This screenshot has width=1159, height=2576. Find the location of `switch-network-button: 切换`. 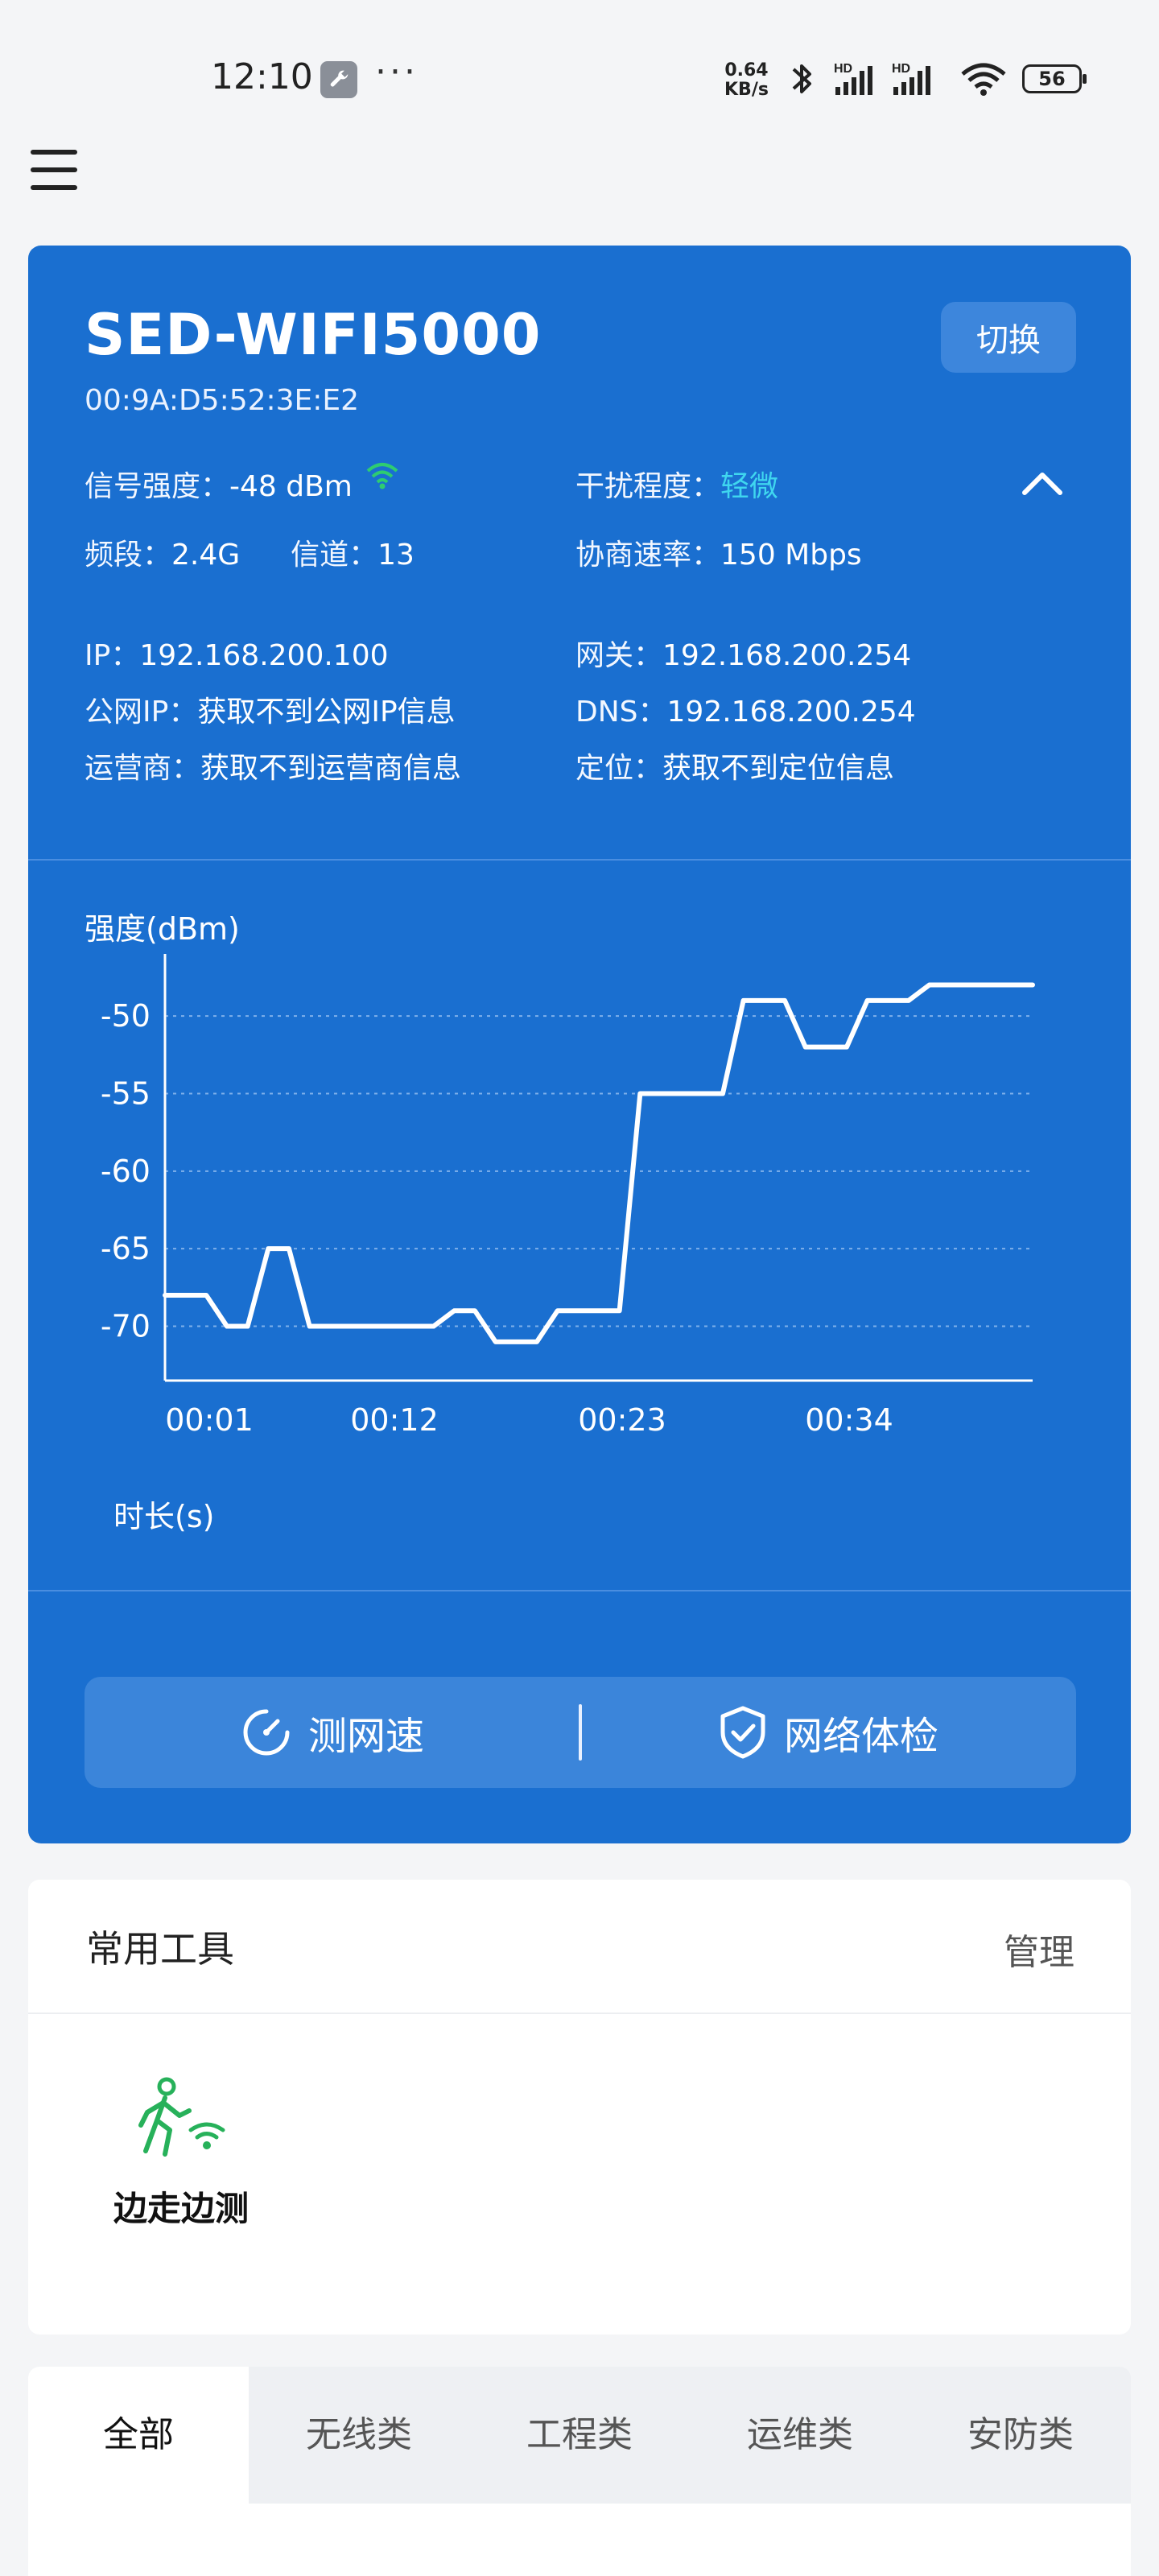

switch-network-button: 切换 is located at coordinates (1008, 337).